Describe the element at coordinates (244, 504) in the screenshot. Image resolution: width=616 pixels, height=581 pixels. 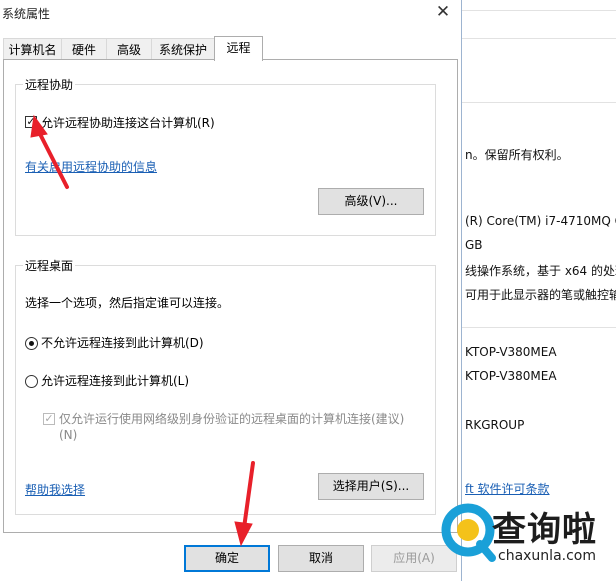
I see `arrow-to-ok-icon` at that location.